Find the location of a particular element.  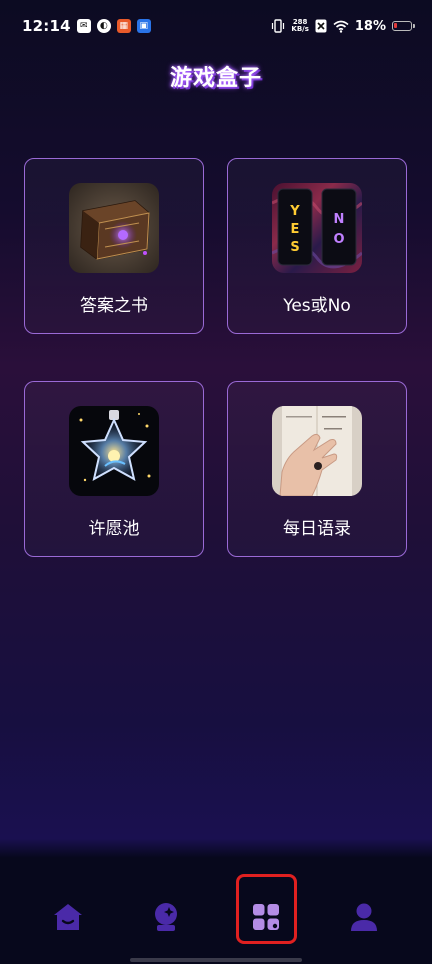

card-label: 答案之书 is located at coordinates (114, 306).